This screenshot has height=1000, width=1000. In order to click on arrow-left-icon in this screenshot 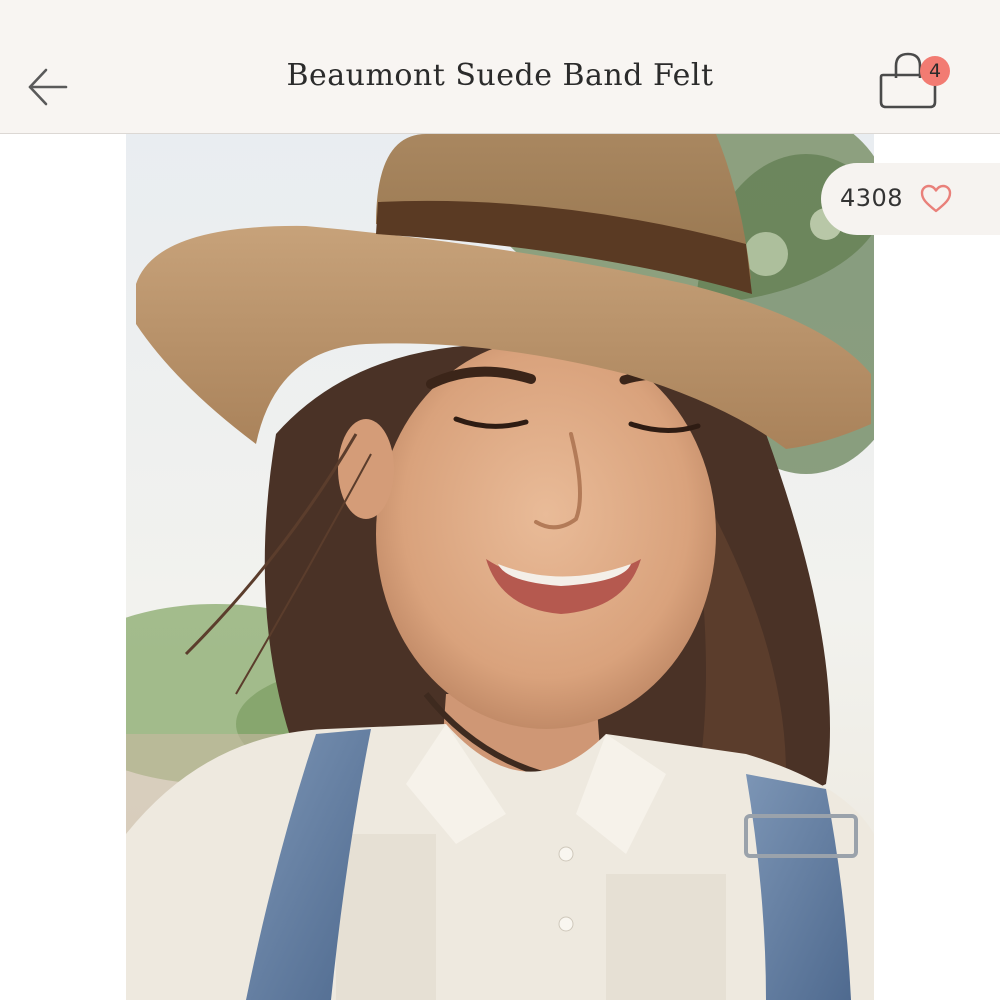, I will do `click(48, 87)`.